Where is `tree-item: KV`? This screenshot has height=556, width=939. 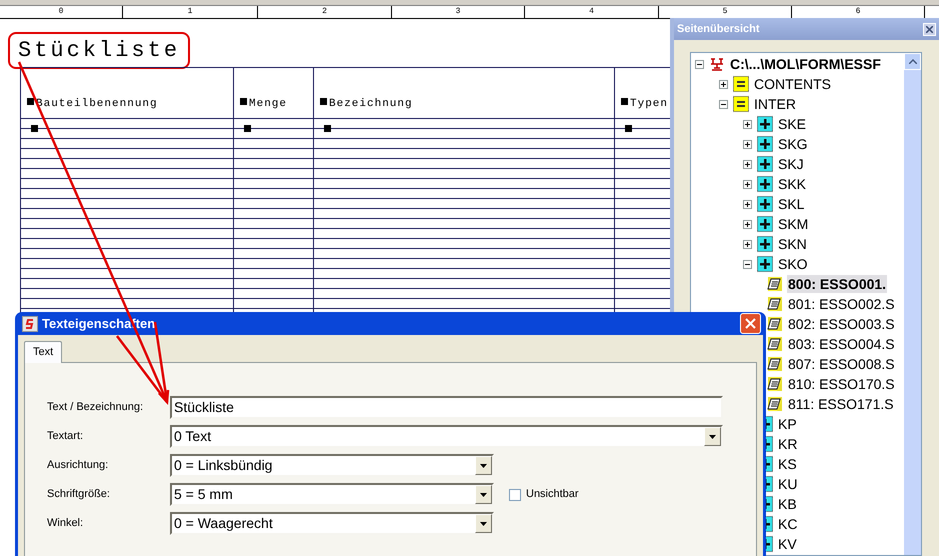
tree-item: KV is located at coordinates (787, 544).